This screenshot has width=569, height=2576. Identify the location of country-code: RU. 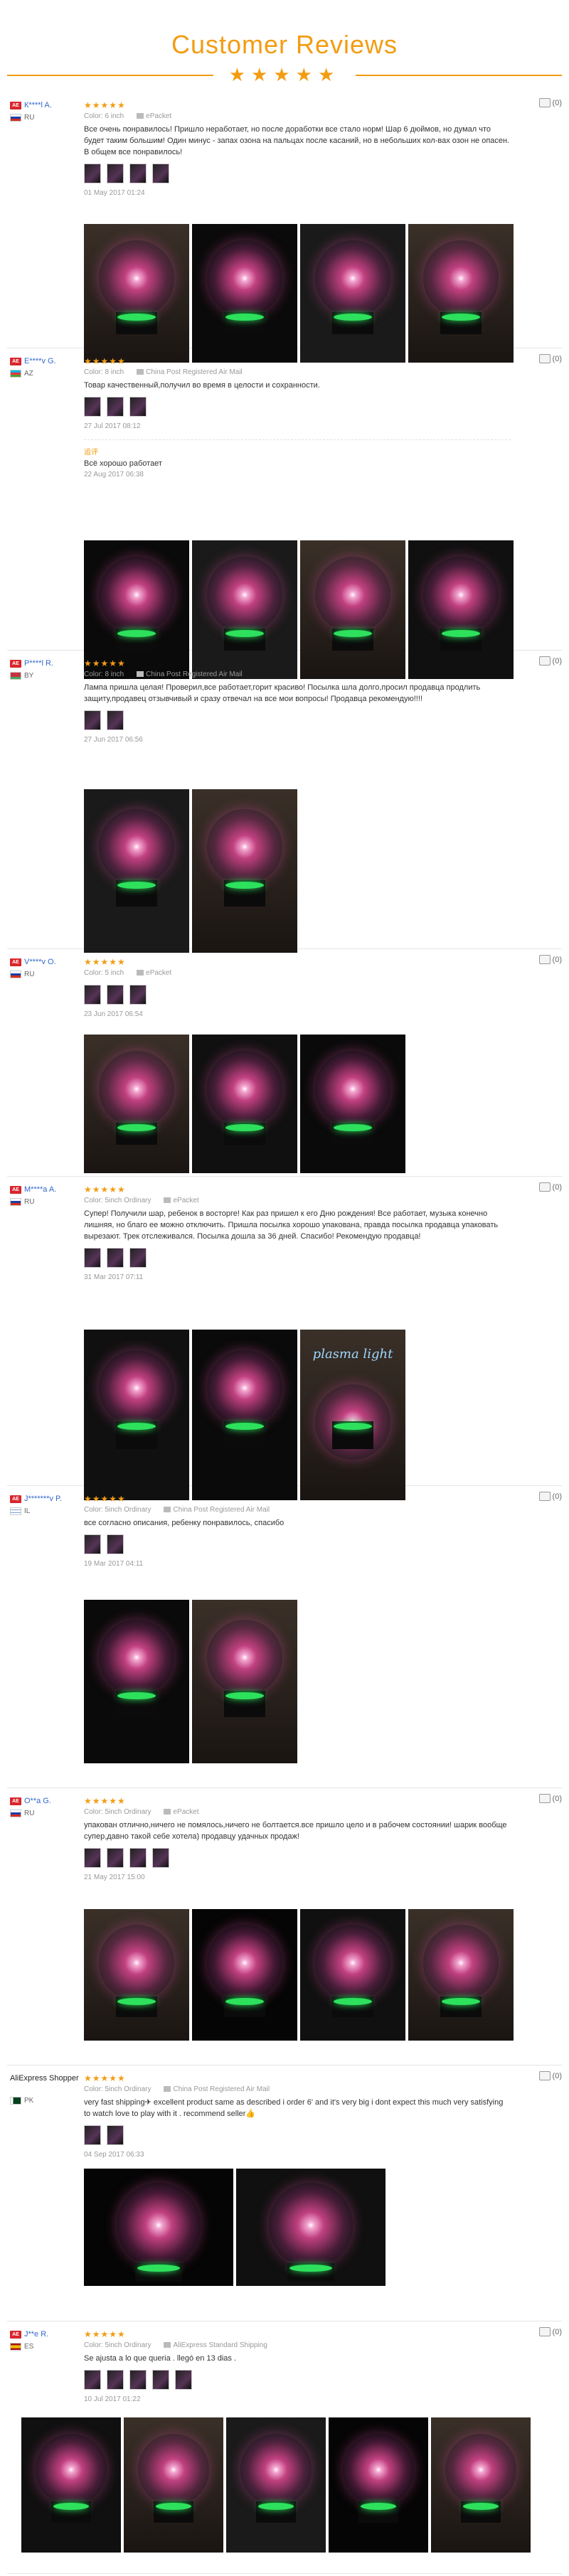
(30, 1201).